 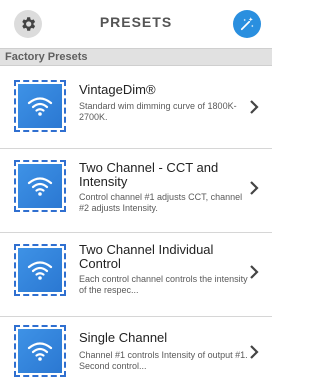 I want to click on section-header: Factory Presets, so click(x=136, y=57).